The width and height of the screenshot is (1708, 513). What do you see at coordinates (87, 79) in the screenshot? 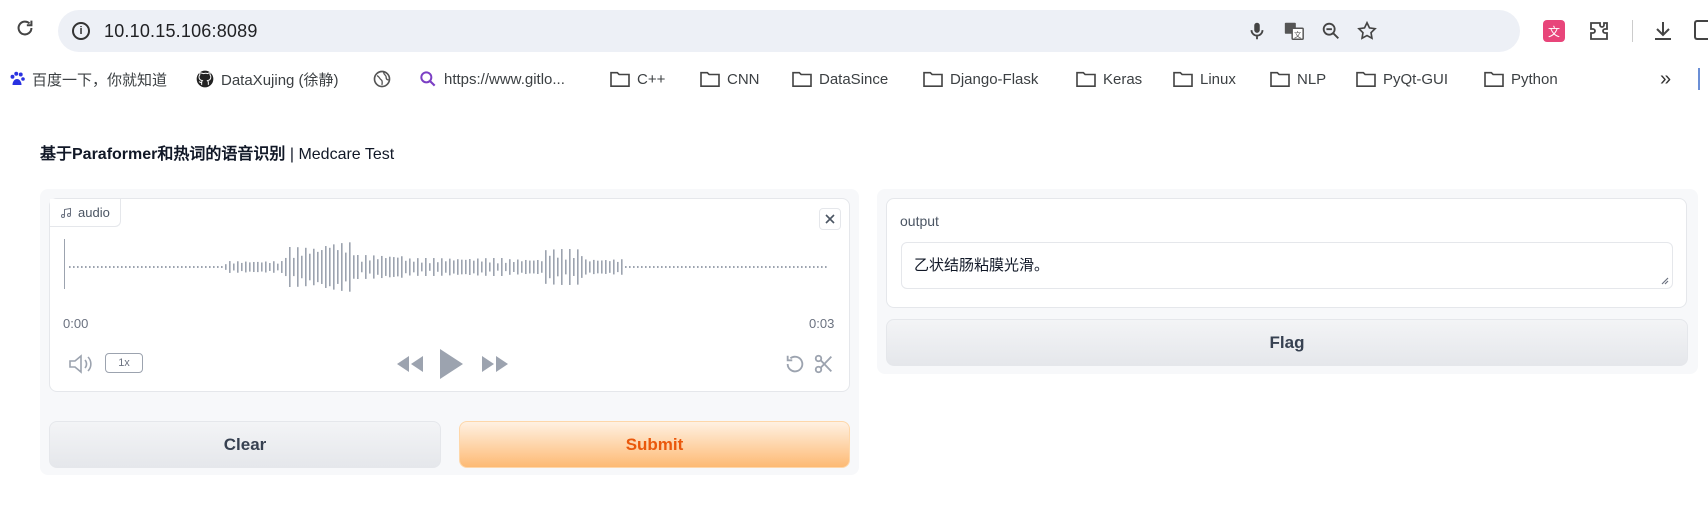
I see `bookmark-item: 百度一下，你就知道` at bounding box center [87, 79].